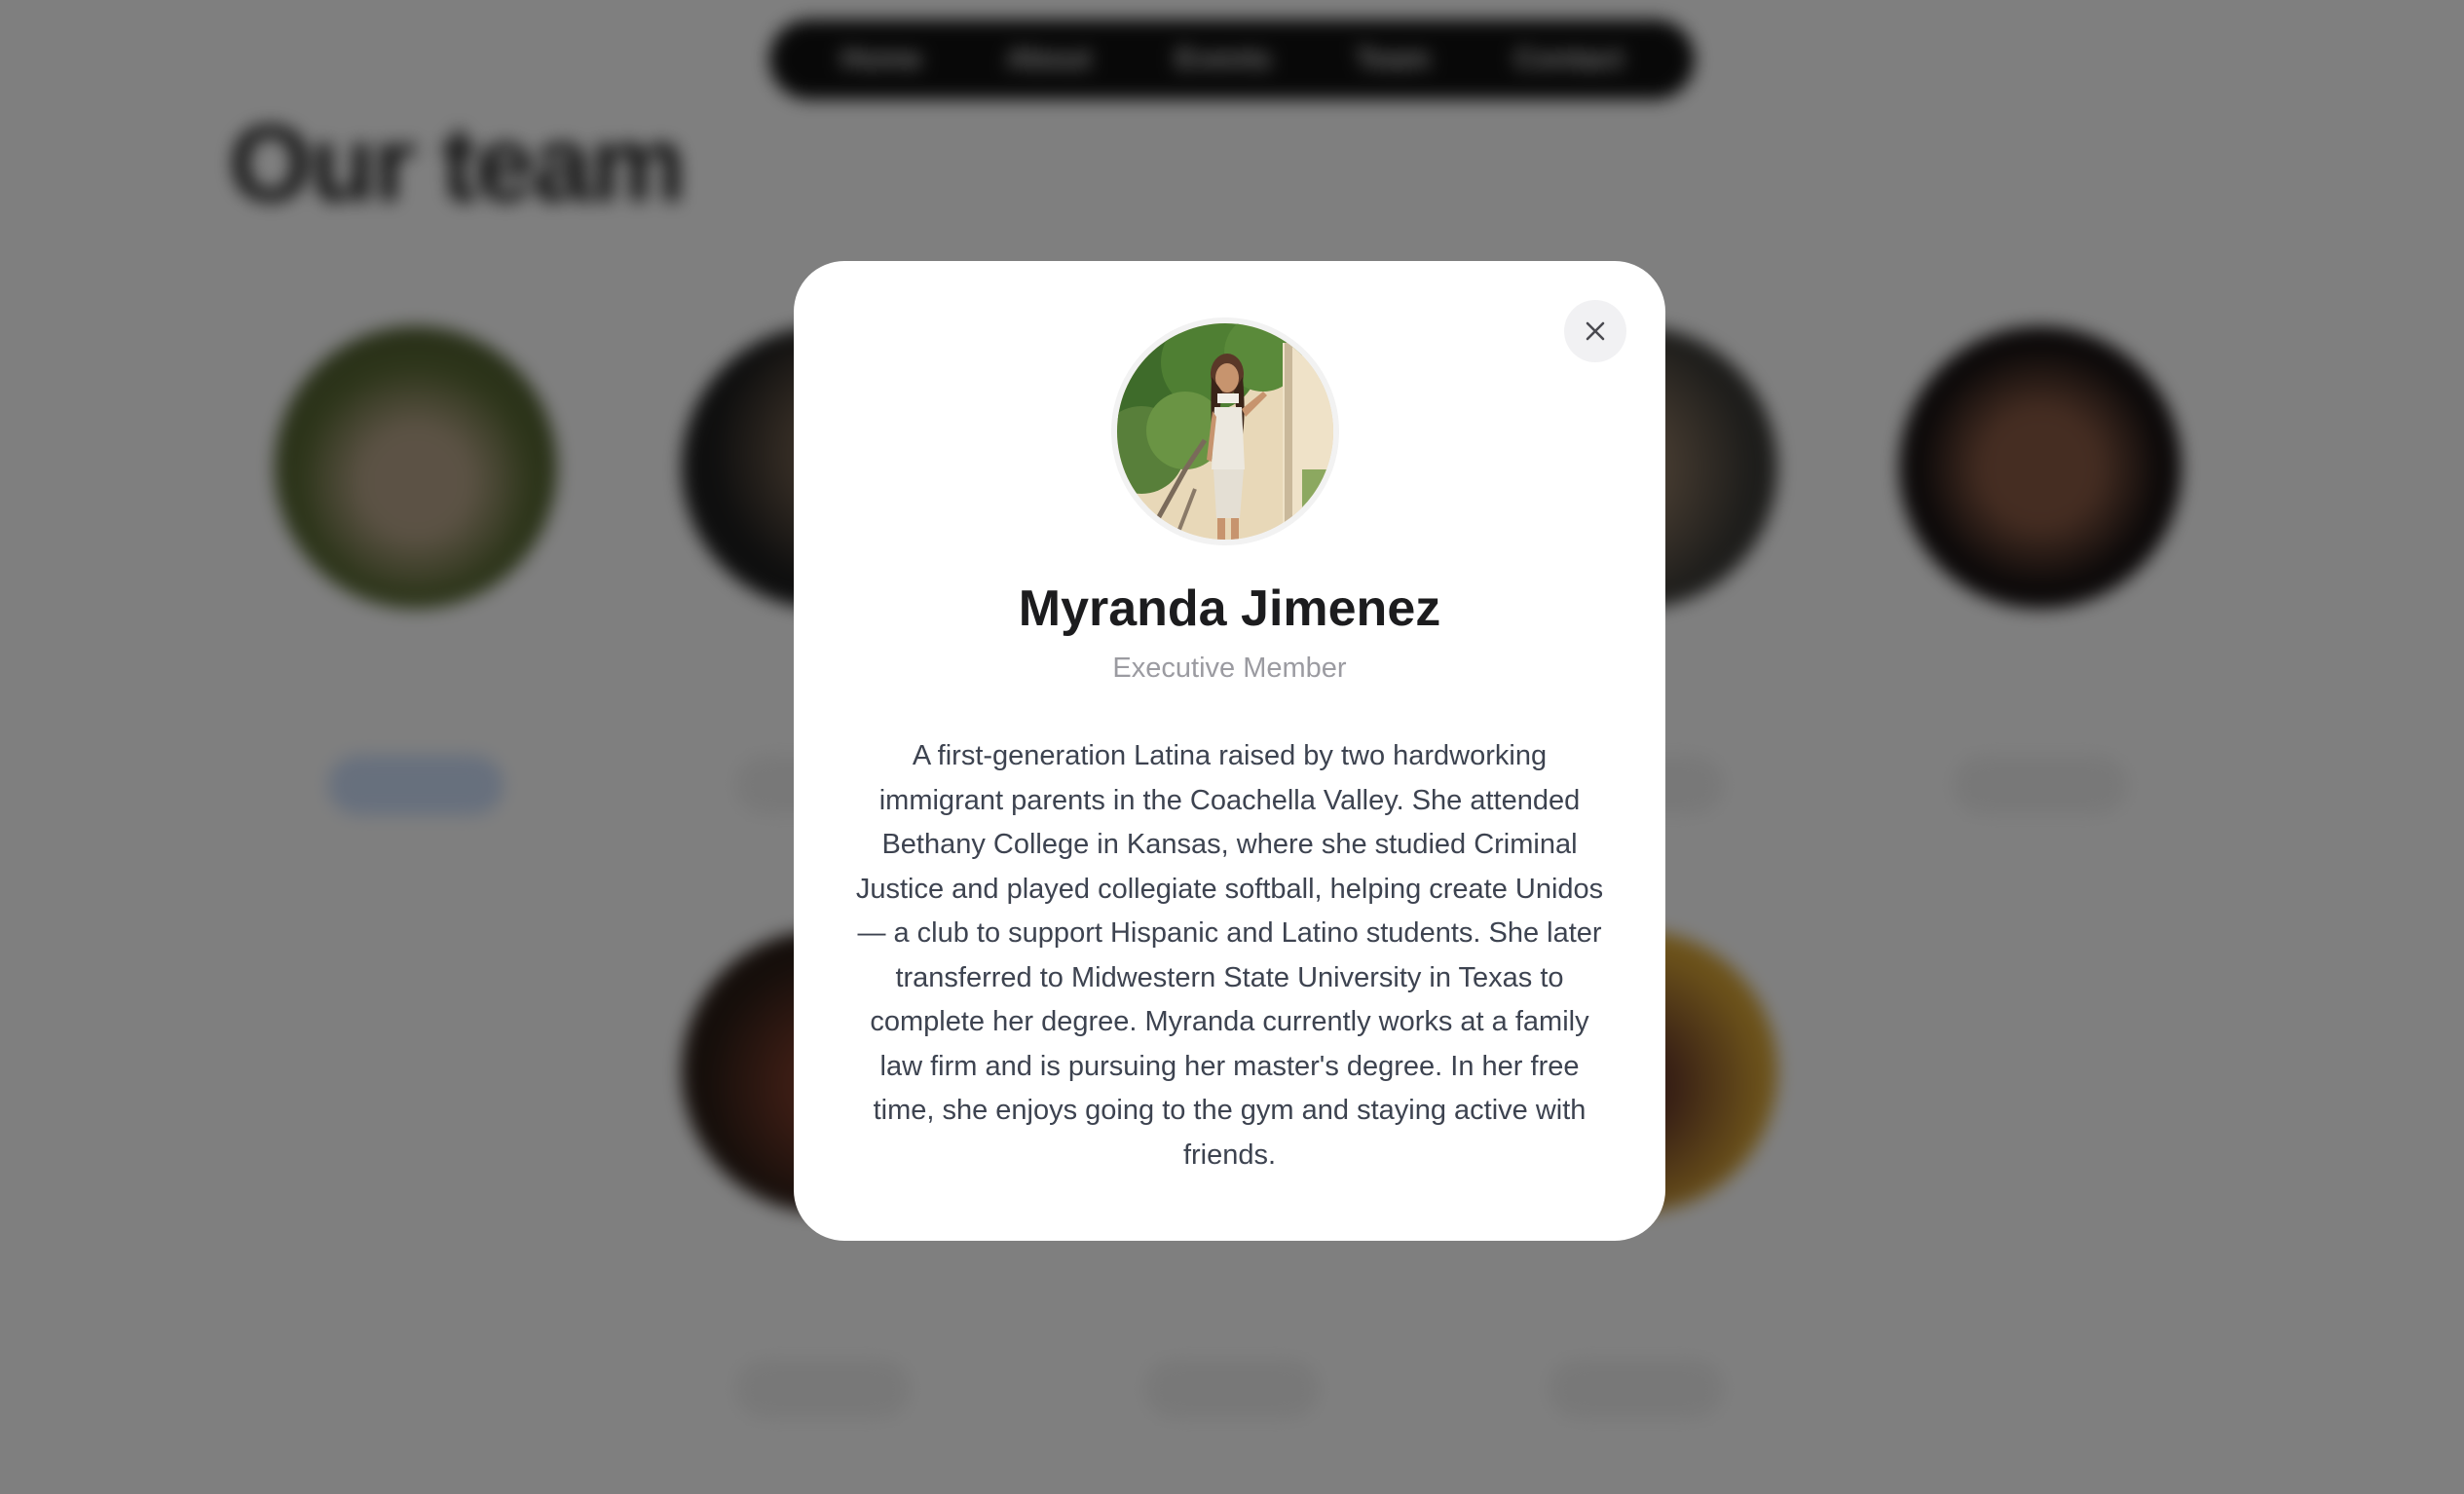  Describe the element at coordinates (1229, 669) in the screenshot. I see `member-role: Executive Member` at that location.